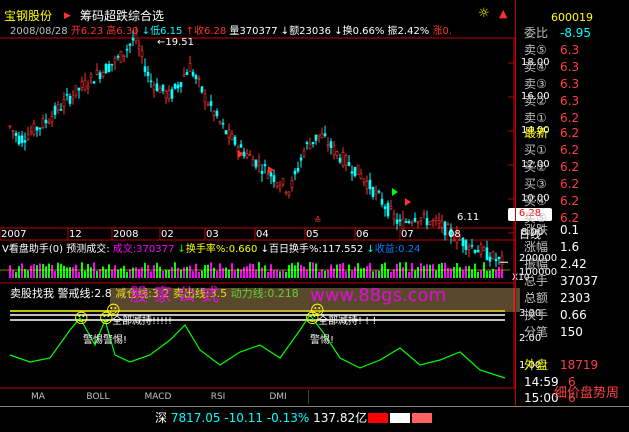 The width and height of the screenshot is (629, 432). I want to click on tab-macd: MACD, so click(158, 397).